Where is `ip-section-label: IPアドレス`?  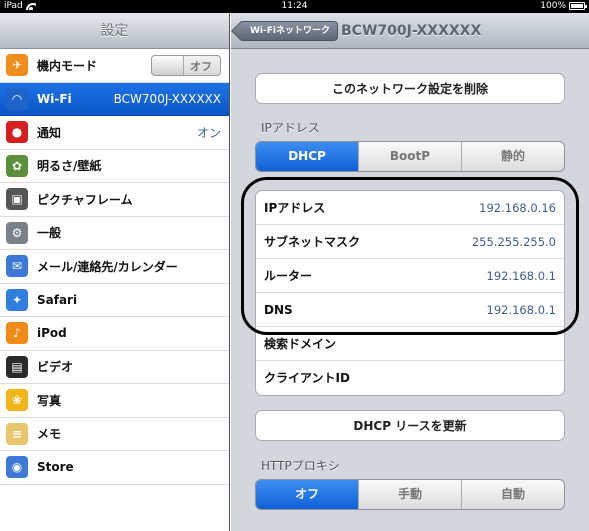 ip-section-label: IPアドレス is located at coordinates (290, 128).